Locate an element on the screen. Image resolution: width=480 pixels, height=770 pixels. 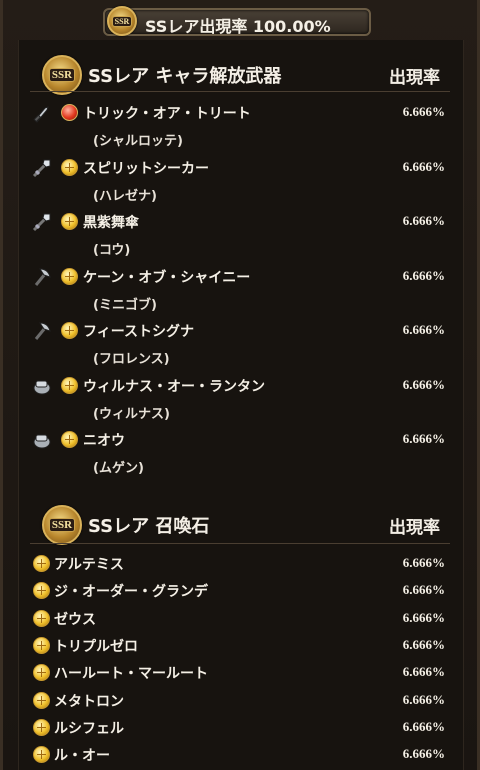
section-title-summons: SSレア 召喚石 is located at coordinates (149, 526).